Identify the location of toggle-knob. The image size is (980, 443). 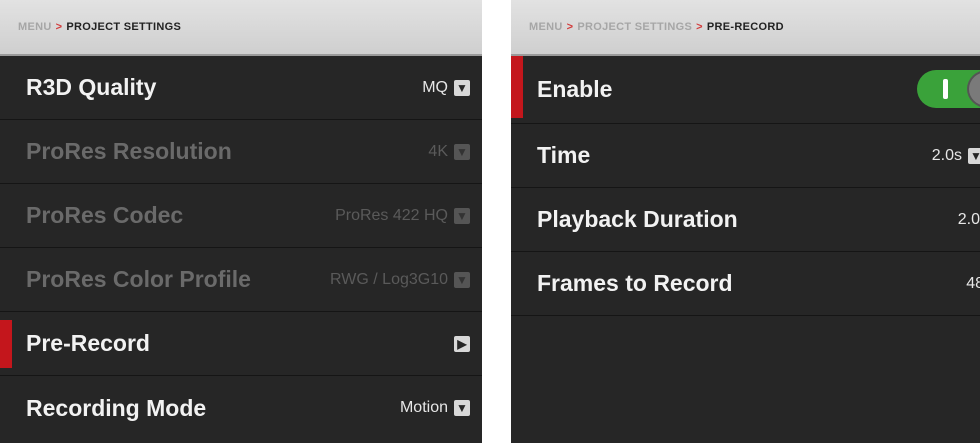
(973, 89).